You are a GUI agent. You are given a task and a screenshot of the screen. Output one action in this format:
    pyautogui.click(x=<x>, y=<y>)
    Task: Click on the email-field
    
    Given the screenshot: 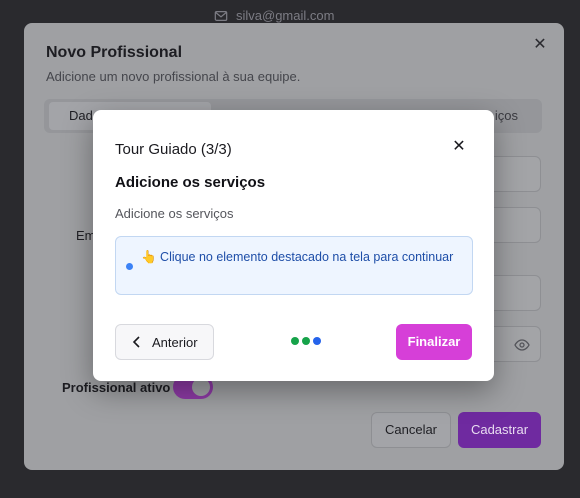 What is the action you would take?
    pyautogui.click(x=513, y=225)
    